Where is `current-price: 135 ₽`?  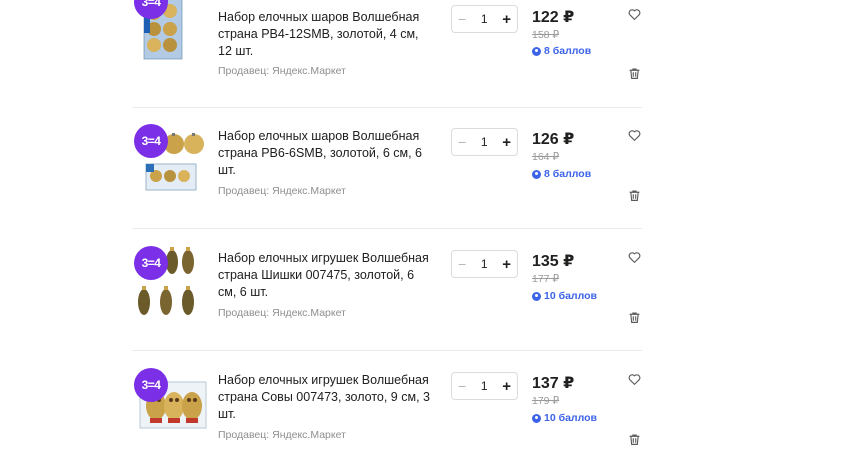 current-price: 135 ₽ is located at coordinates (553, 261).